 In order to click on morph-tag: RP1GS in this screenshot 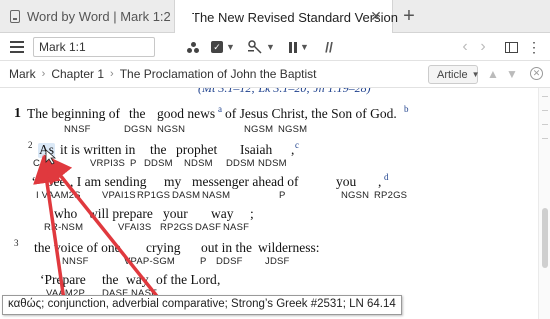, I will do `click(154, 195)`.